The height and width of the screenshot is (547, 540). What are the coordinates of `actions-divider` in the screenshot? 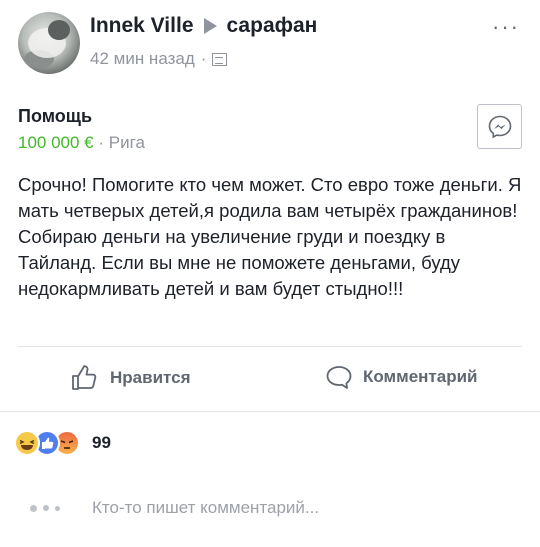 It's located at (270, 346).